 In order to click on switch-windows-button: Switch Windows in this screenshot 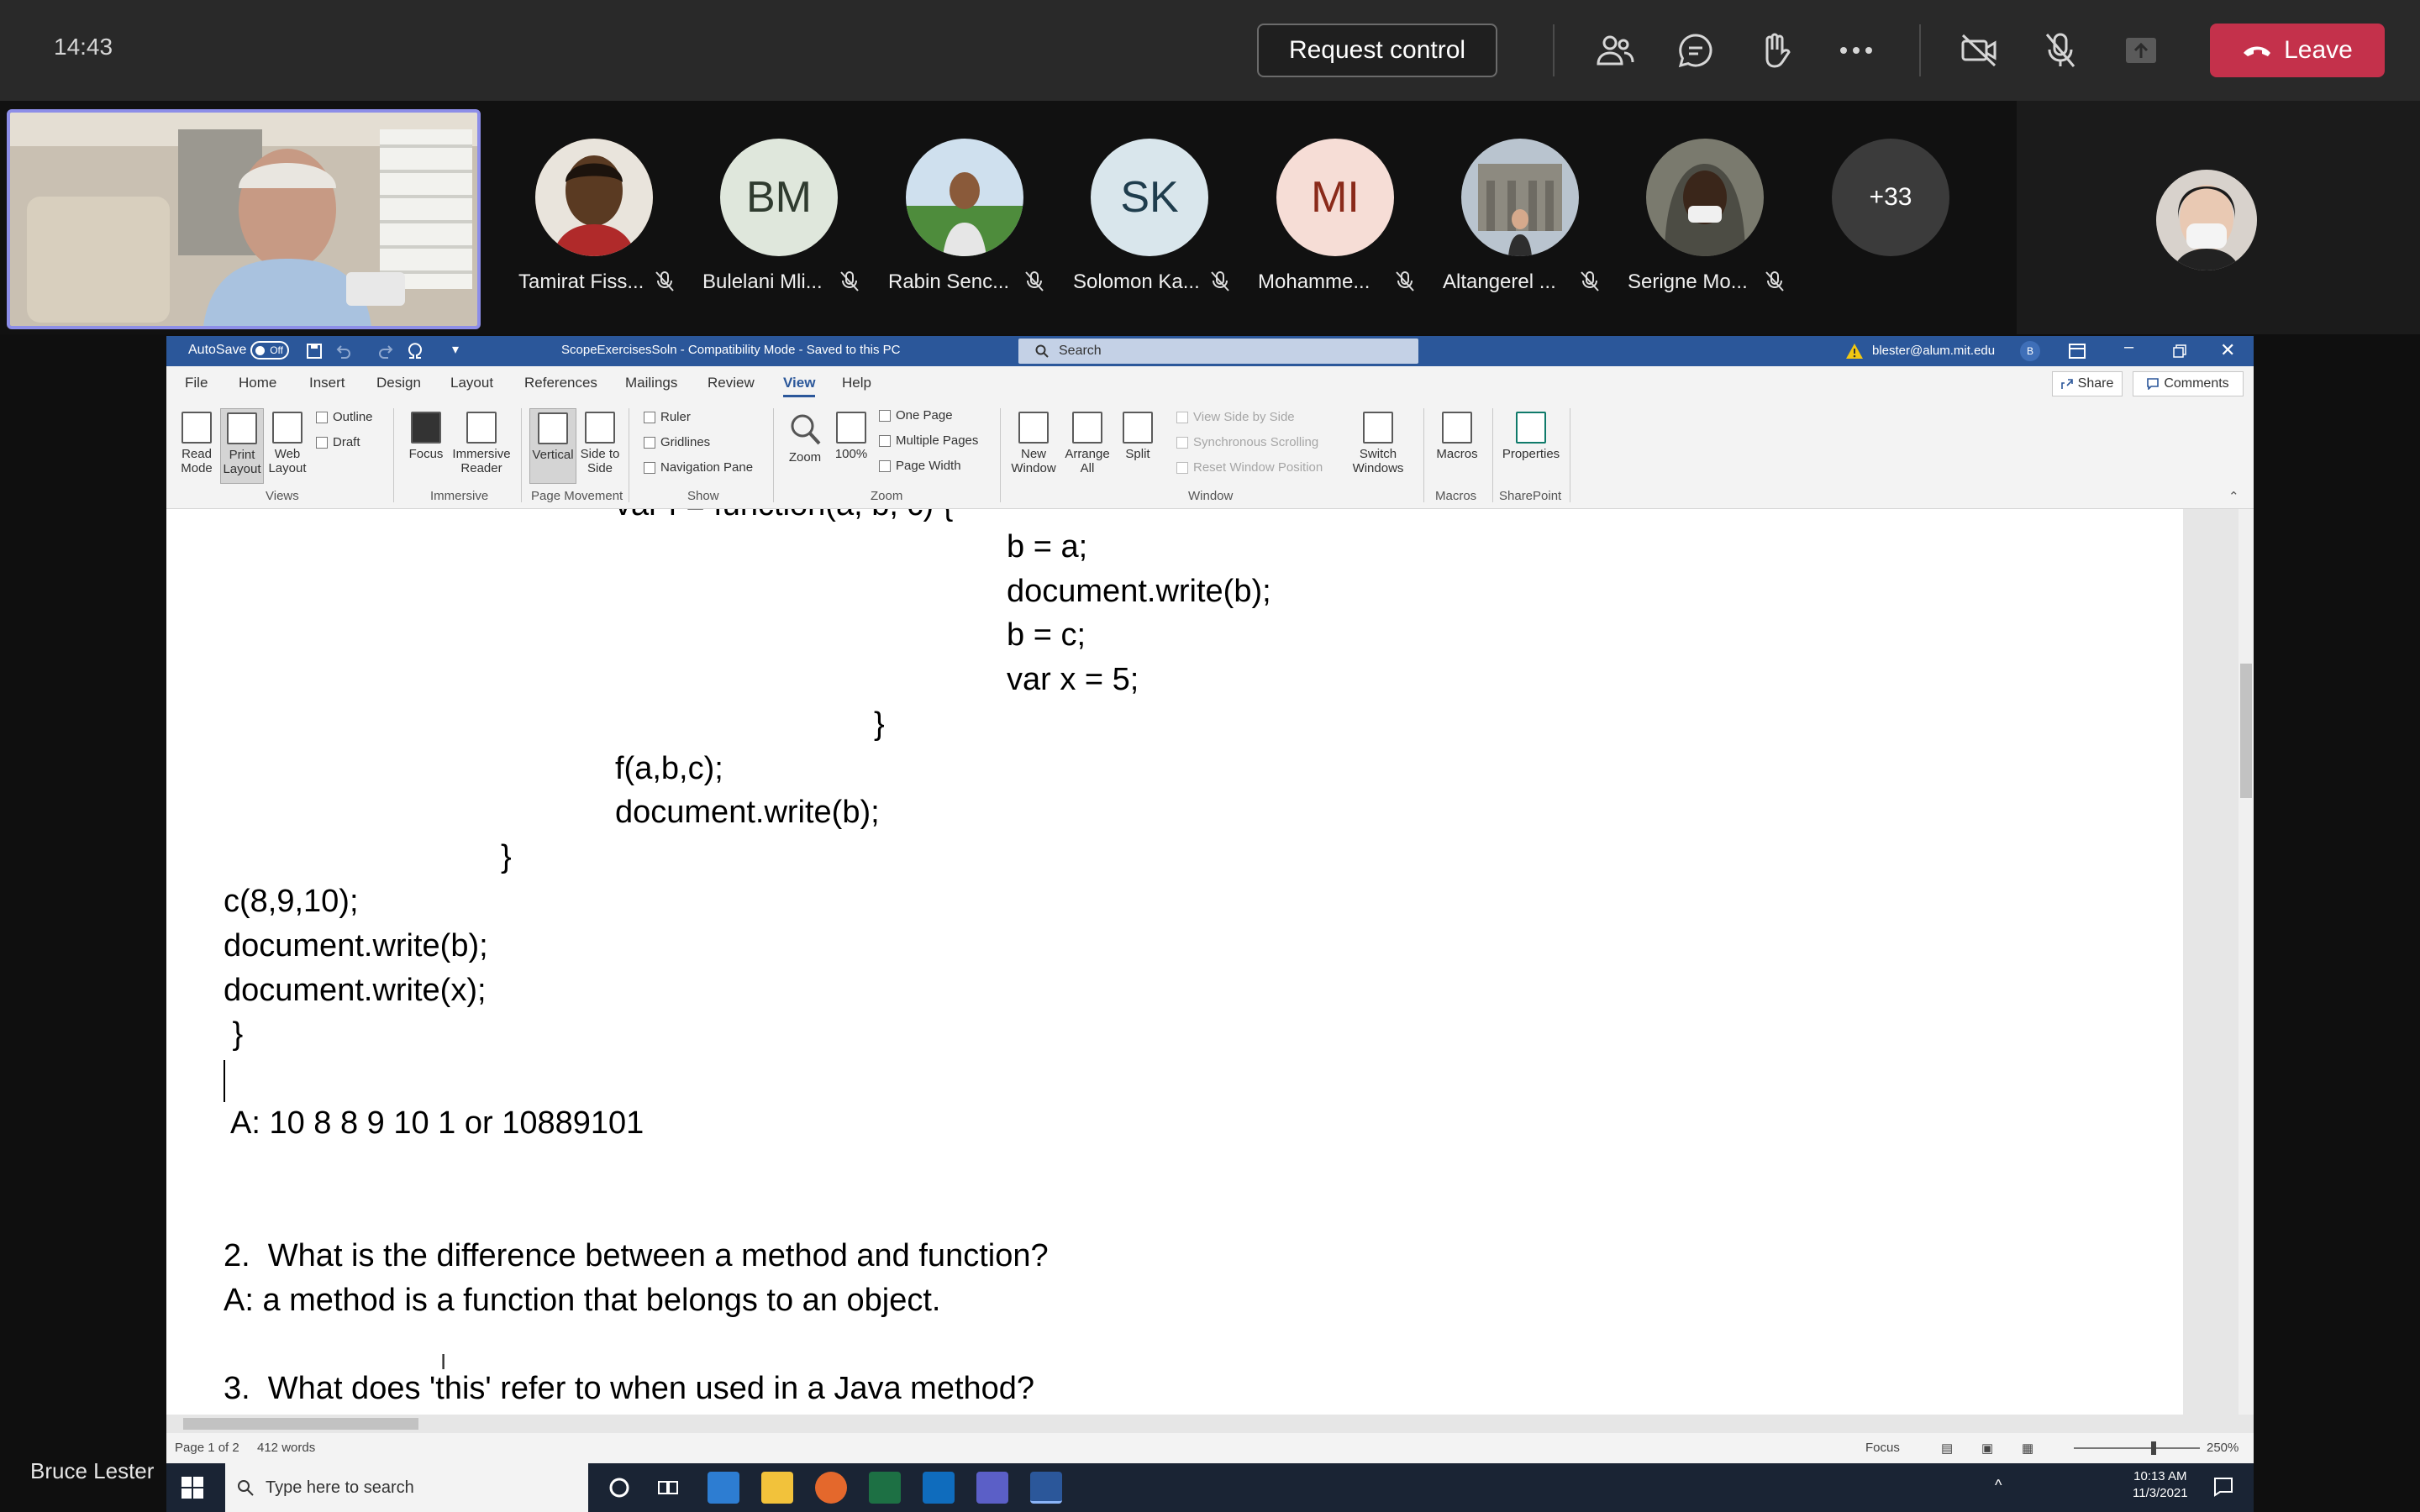, I will do `click(1378, 443)`.